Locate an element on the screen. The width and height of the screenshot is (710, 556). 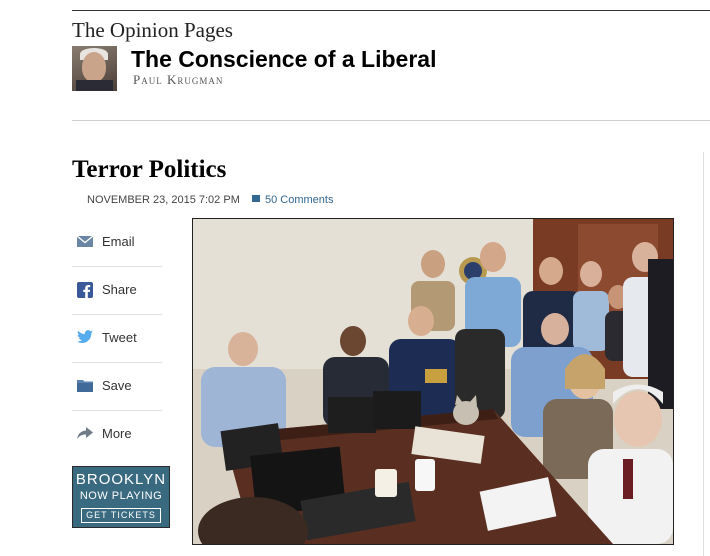
author-byline: Paul Krugman is located at coordinates (178, 80).